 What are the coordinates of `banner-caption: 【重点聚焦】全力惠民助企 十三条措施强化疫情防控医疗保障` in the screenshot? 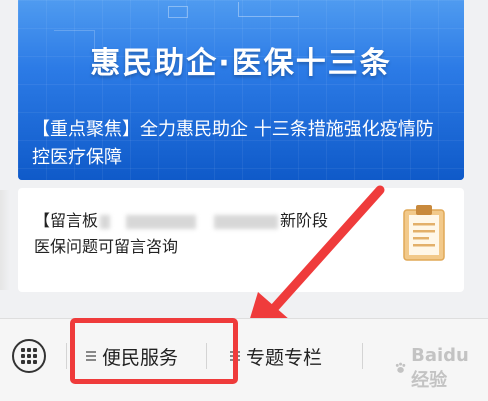 It's located at (241, 144).